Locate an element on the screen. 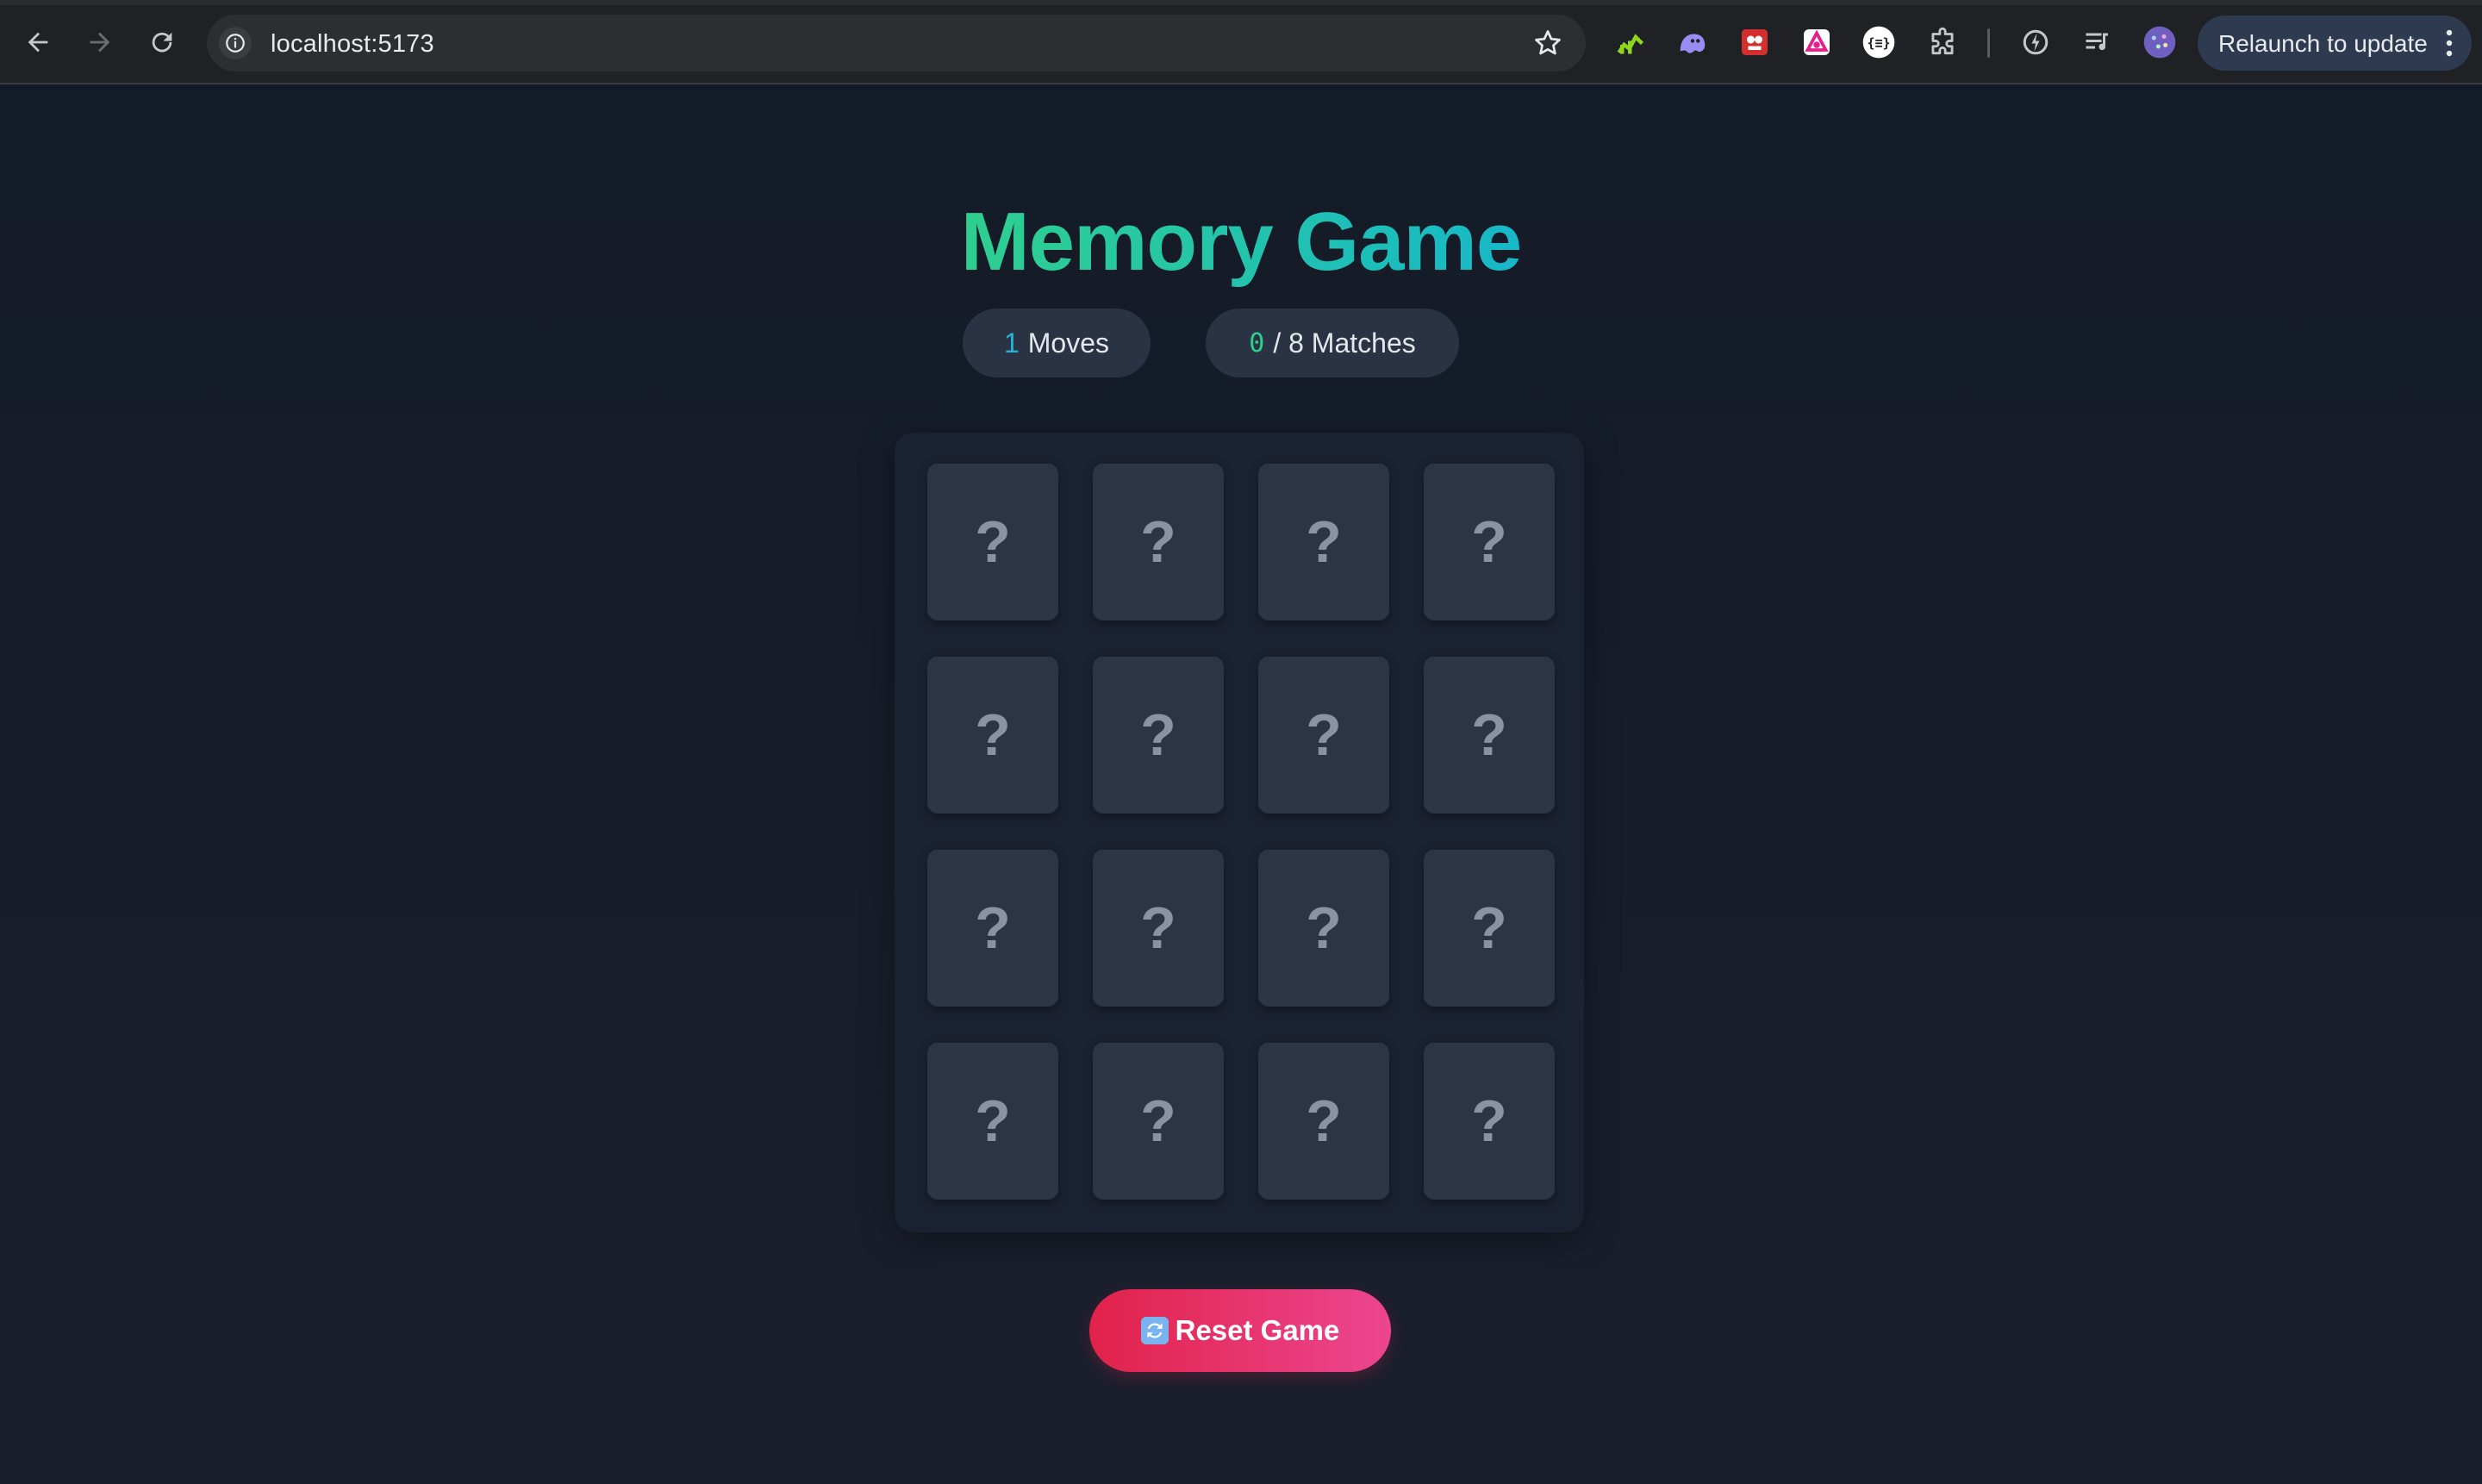 This screenshot has height=1484, width=2482. chart-extension-icon is located at coordinates (1630, 42).